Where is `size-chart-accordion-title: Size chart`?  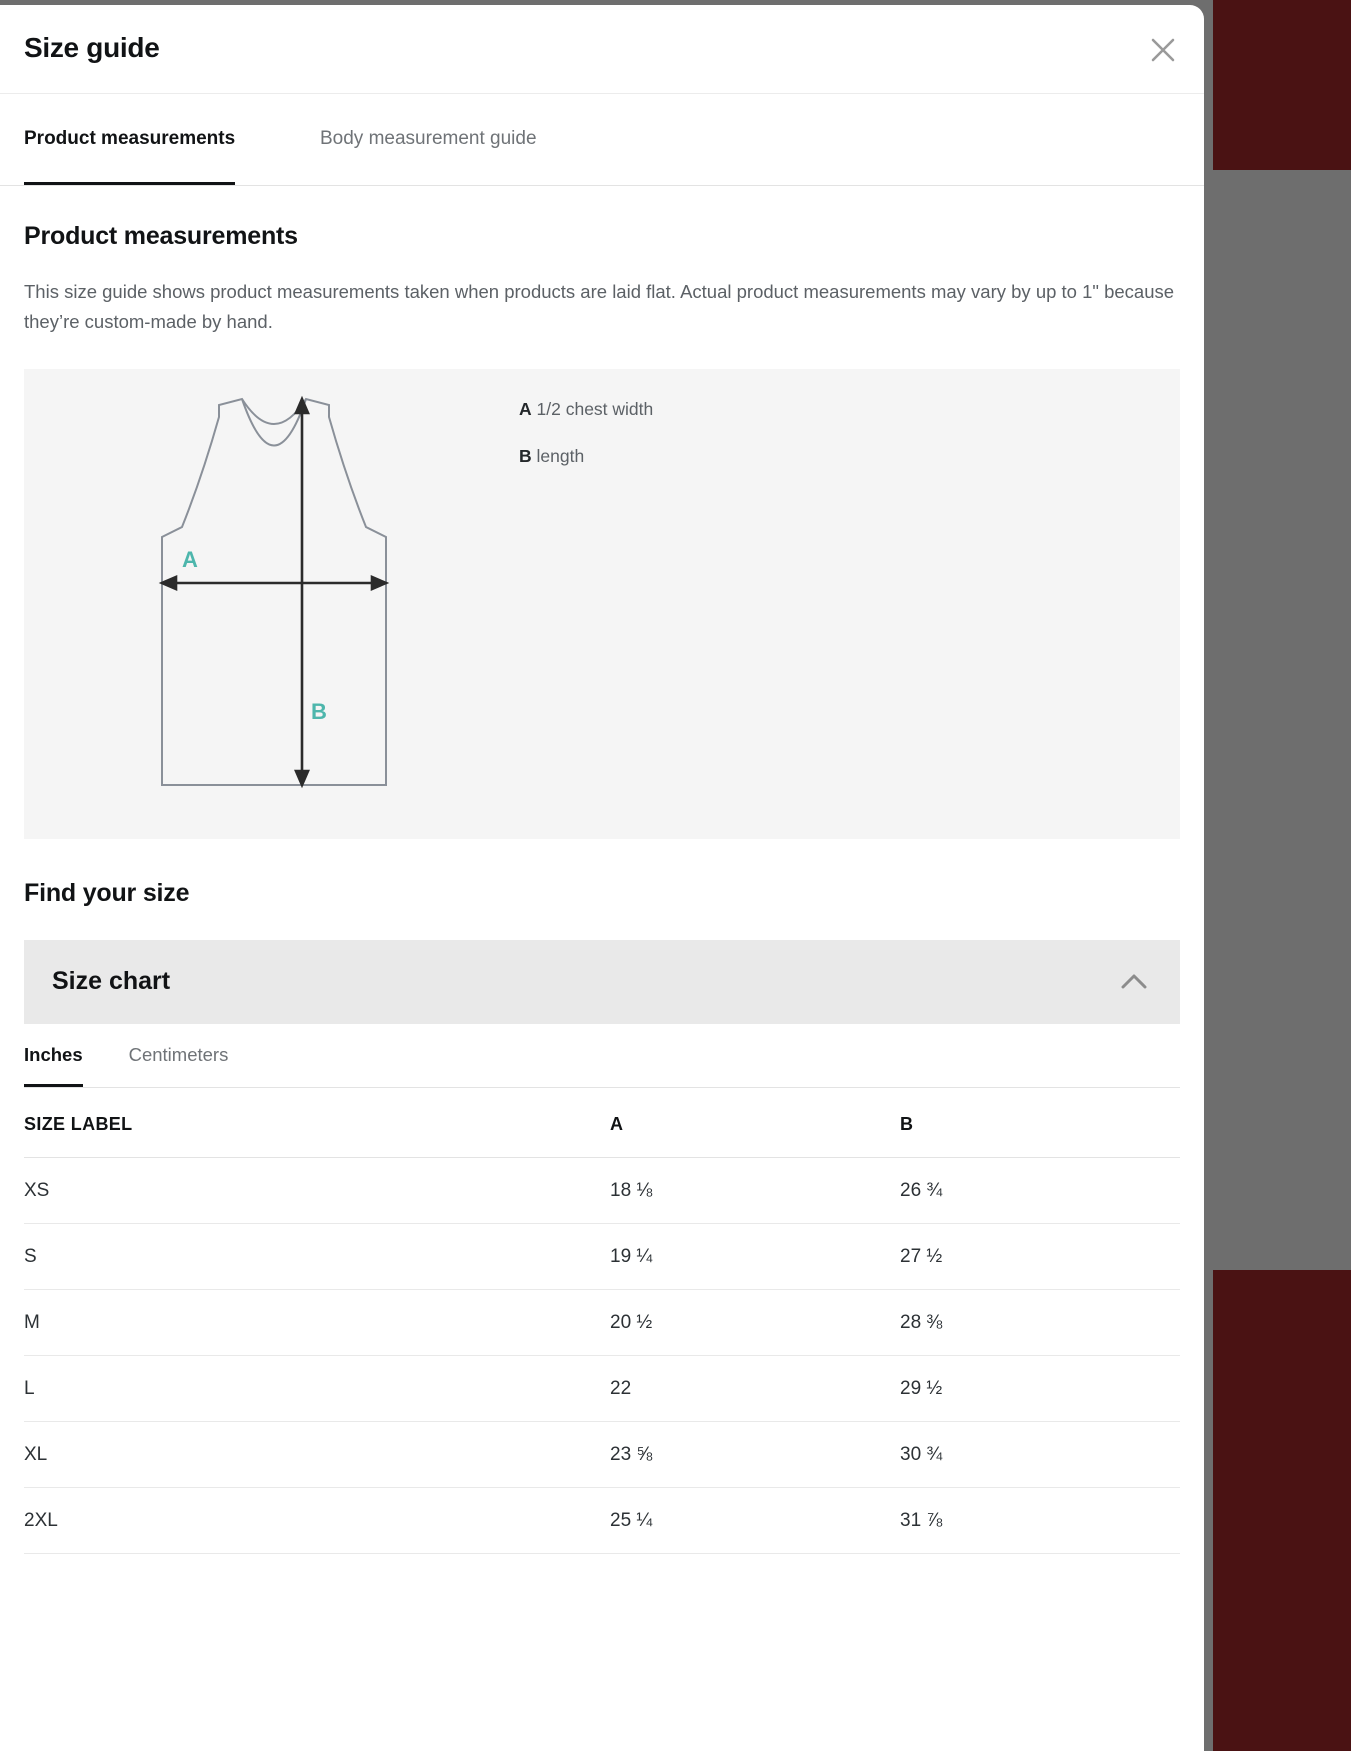 size-chart-accordion-title: Size chart is located at coordinates (111, 981).